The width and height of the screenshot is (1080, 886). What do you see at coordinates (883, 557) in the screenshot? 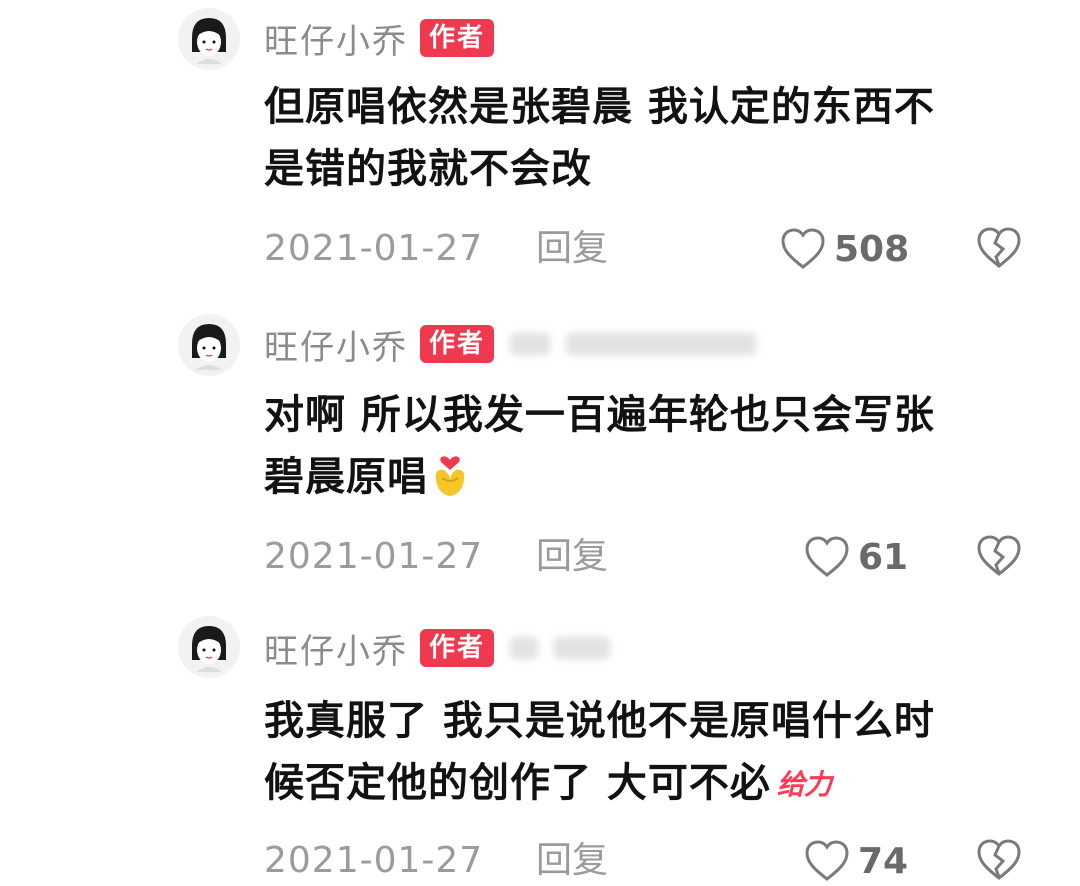
I see `like-count: 61` at bounding box center [883, 557].